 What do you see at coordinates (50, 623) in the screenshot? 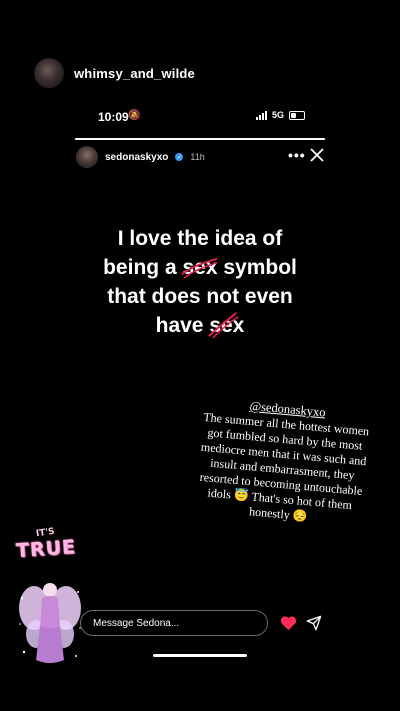
I see `fairy-sticker-icon` at bounding box center [50, 623].